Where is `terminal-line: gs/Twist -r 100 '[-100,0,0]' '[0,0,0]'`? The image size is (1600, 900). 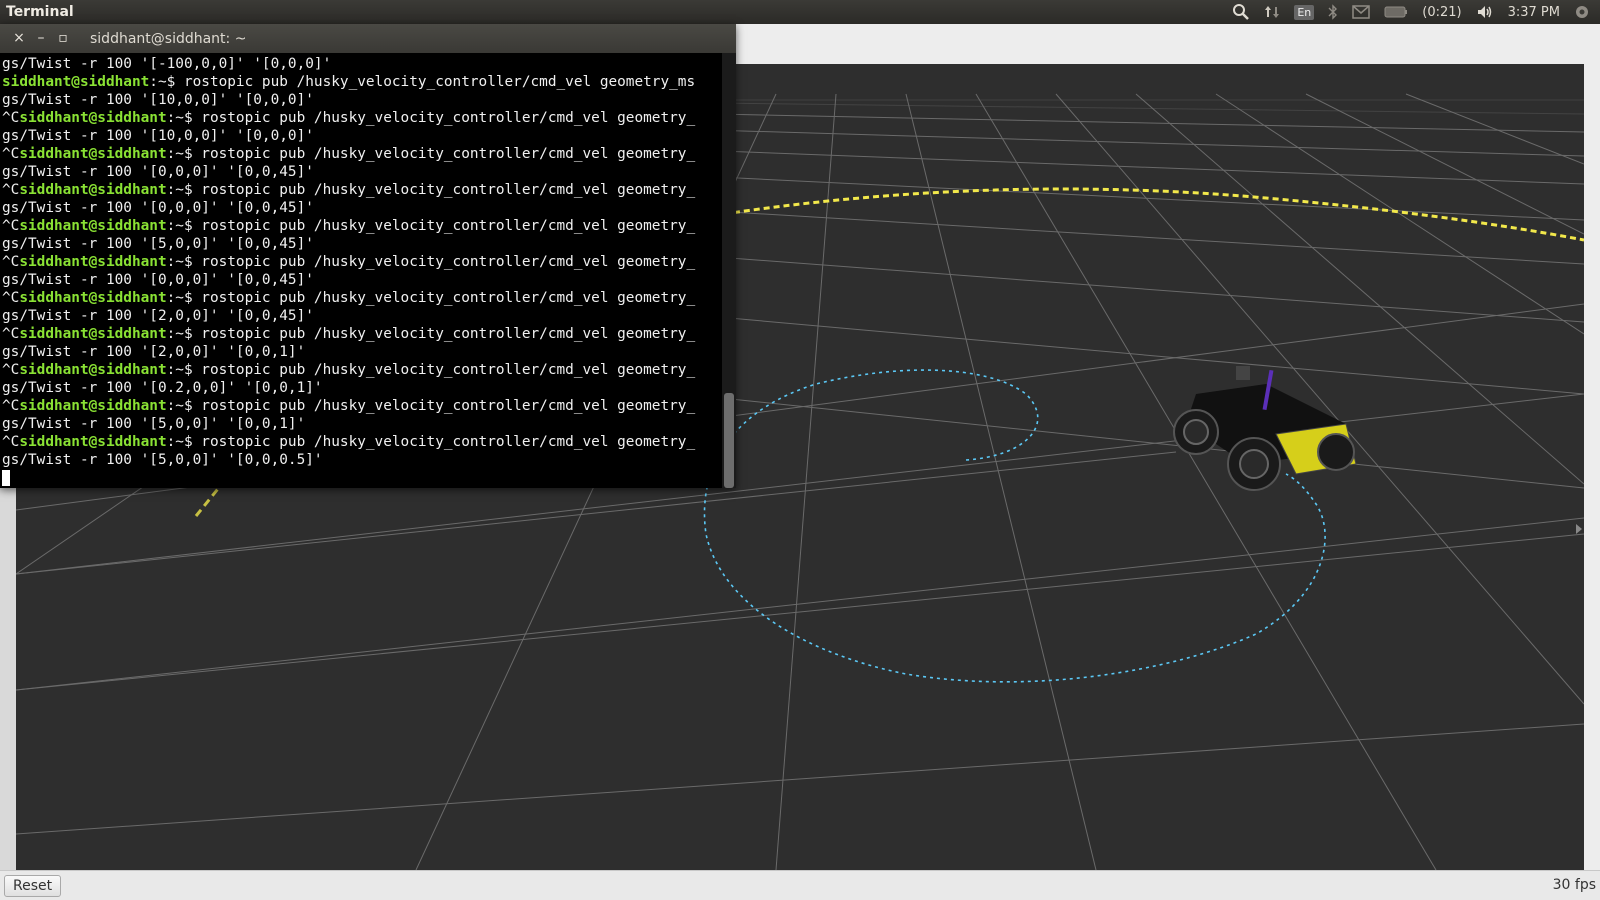
terminal-line: gs/Twist -r 100 '[-100,0,0]' '[0,0,0]' is located at coordinates (369, 64).